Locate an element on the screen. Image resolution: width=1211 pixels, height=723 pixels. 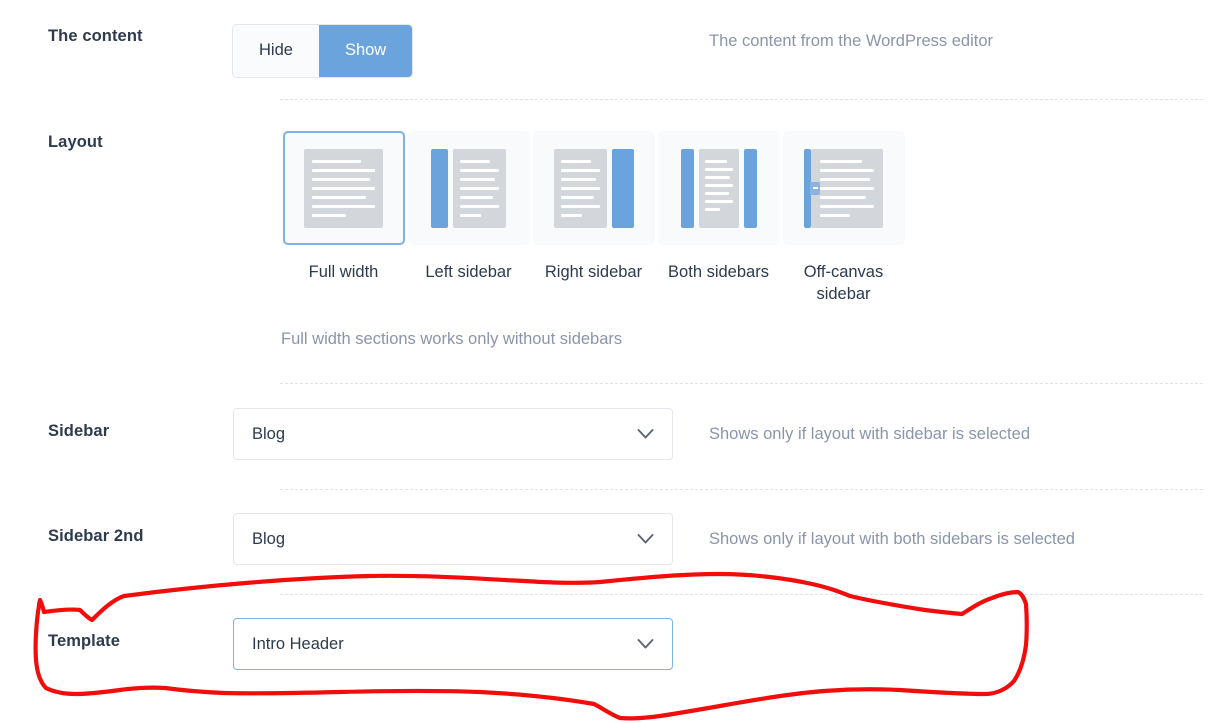
sidebar-2nd-select-control: Blog is located at coordinates (453, 539).